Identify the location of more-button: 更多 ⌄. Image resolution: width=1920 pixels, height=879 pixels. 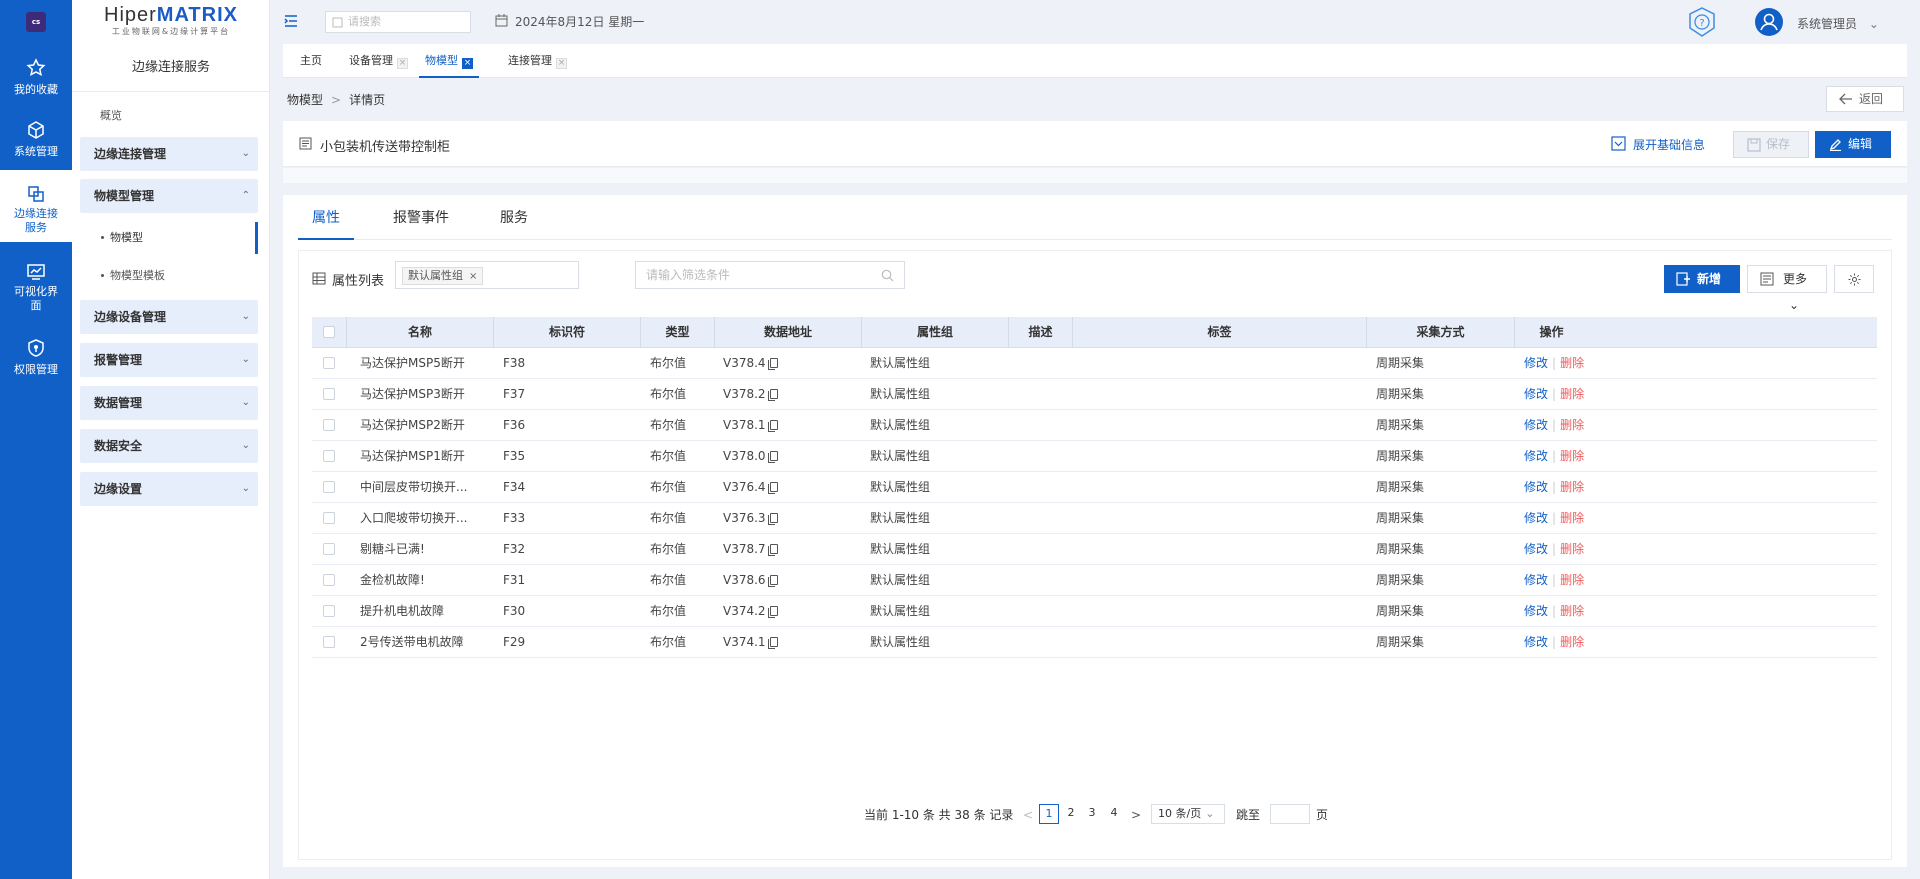
(1787, 288).